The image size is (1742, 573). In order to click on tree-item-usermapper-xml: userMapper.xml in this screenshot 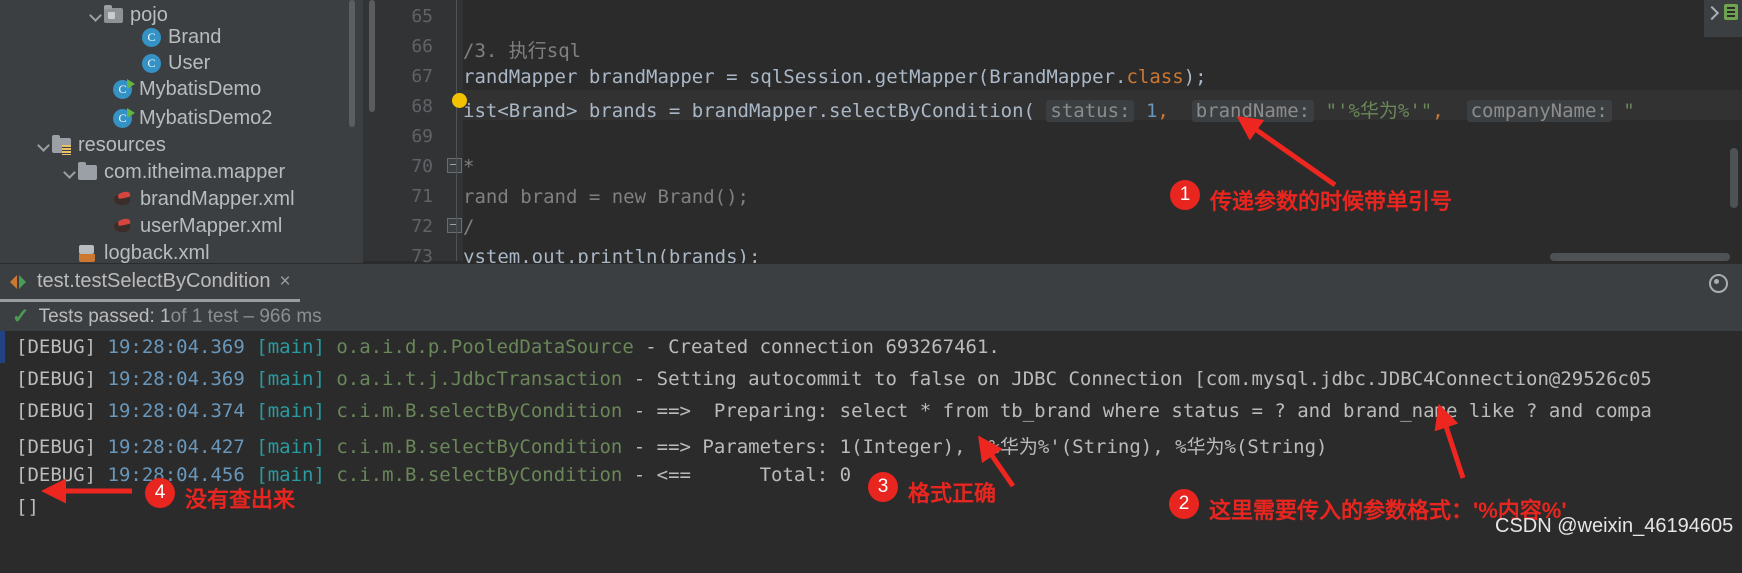, I will do `click(181, 226)`.